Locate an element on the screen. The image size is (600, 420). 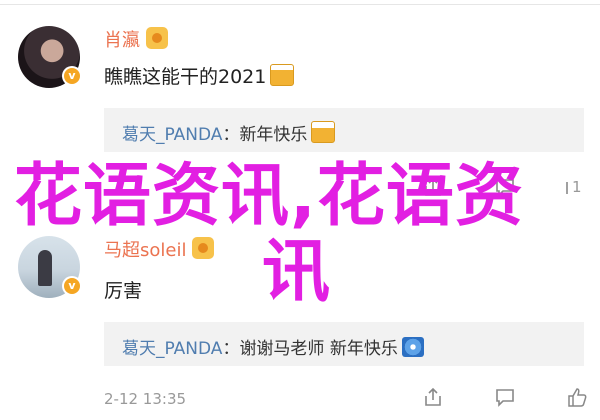
reply-preview: 葛天_PANDA：谢谢马老师 新年快乐 is located at coordinates (344, 344).